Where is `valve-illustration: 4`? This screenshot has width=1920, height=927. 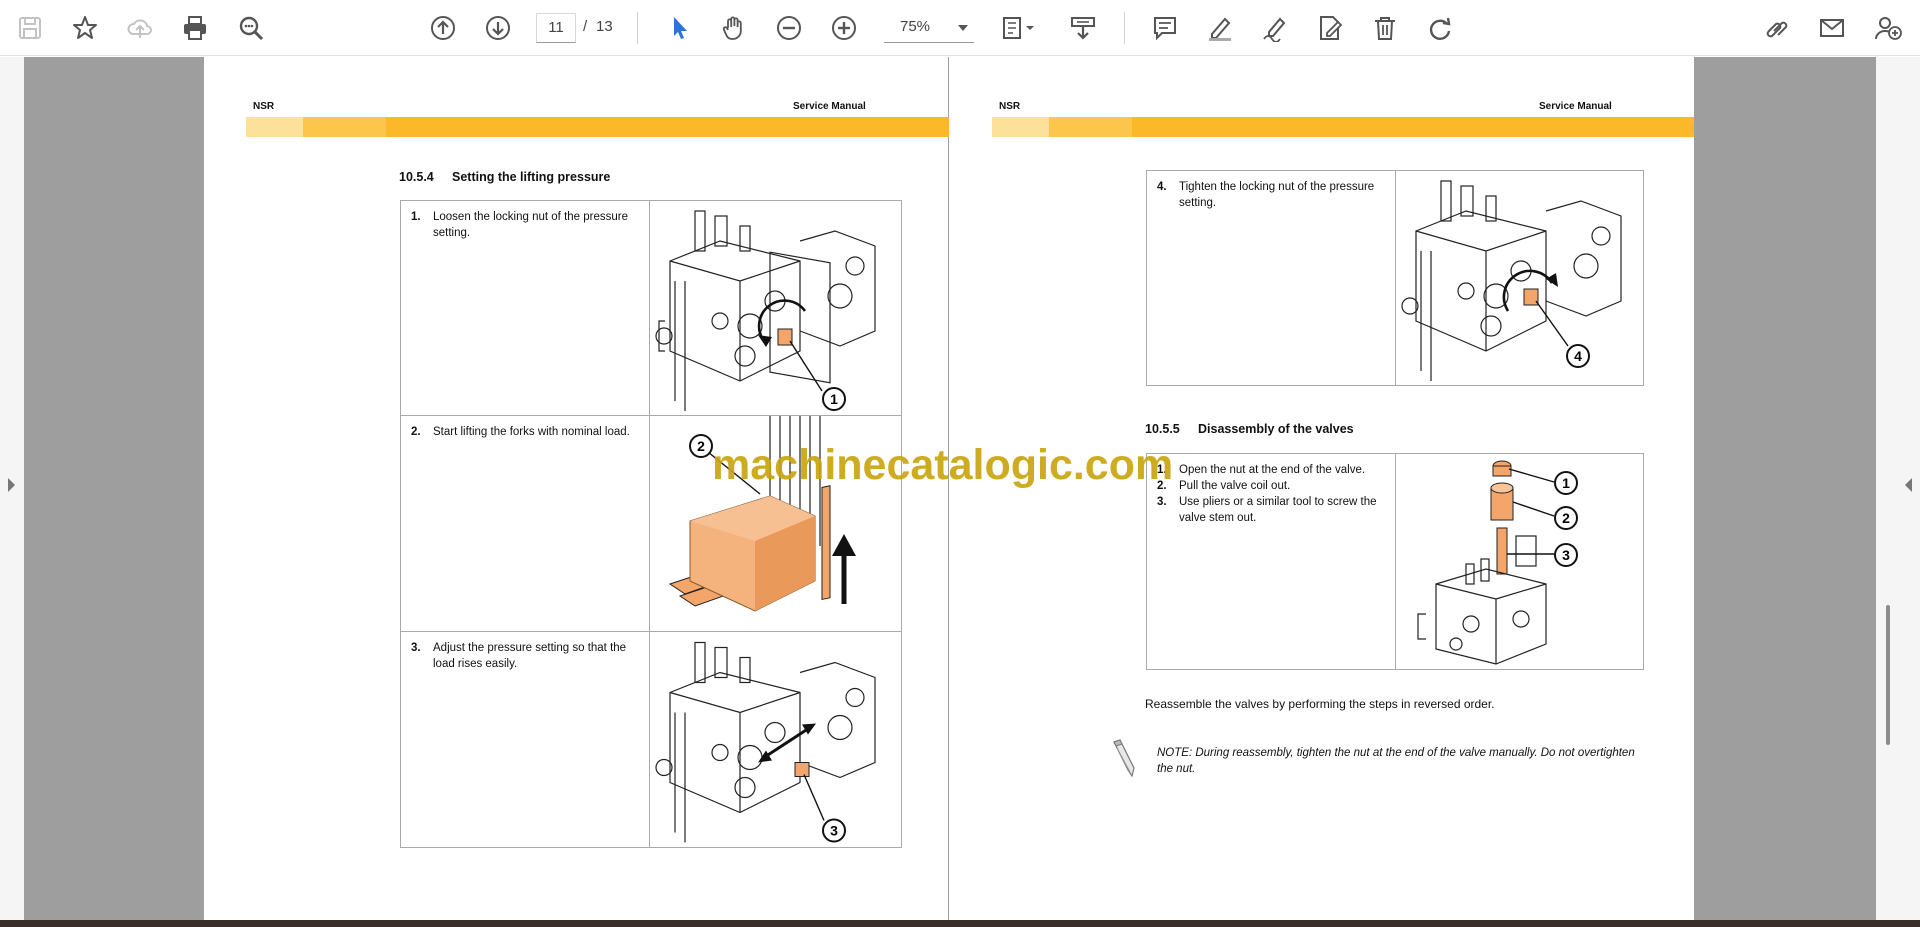
valve-illustration: 4 is located at coordinates (1519, 278).